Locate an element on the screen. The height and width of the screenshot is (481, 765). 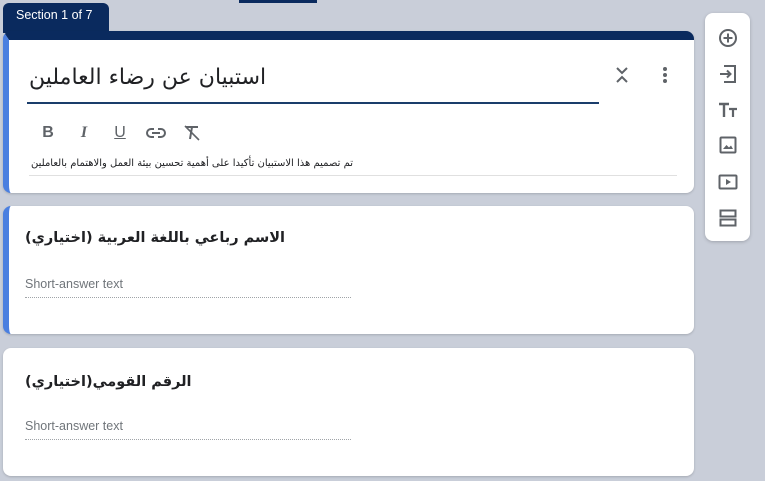
underline-button: U is located at coordinates (120, 133).